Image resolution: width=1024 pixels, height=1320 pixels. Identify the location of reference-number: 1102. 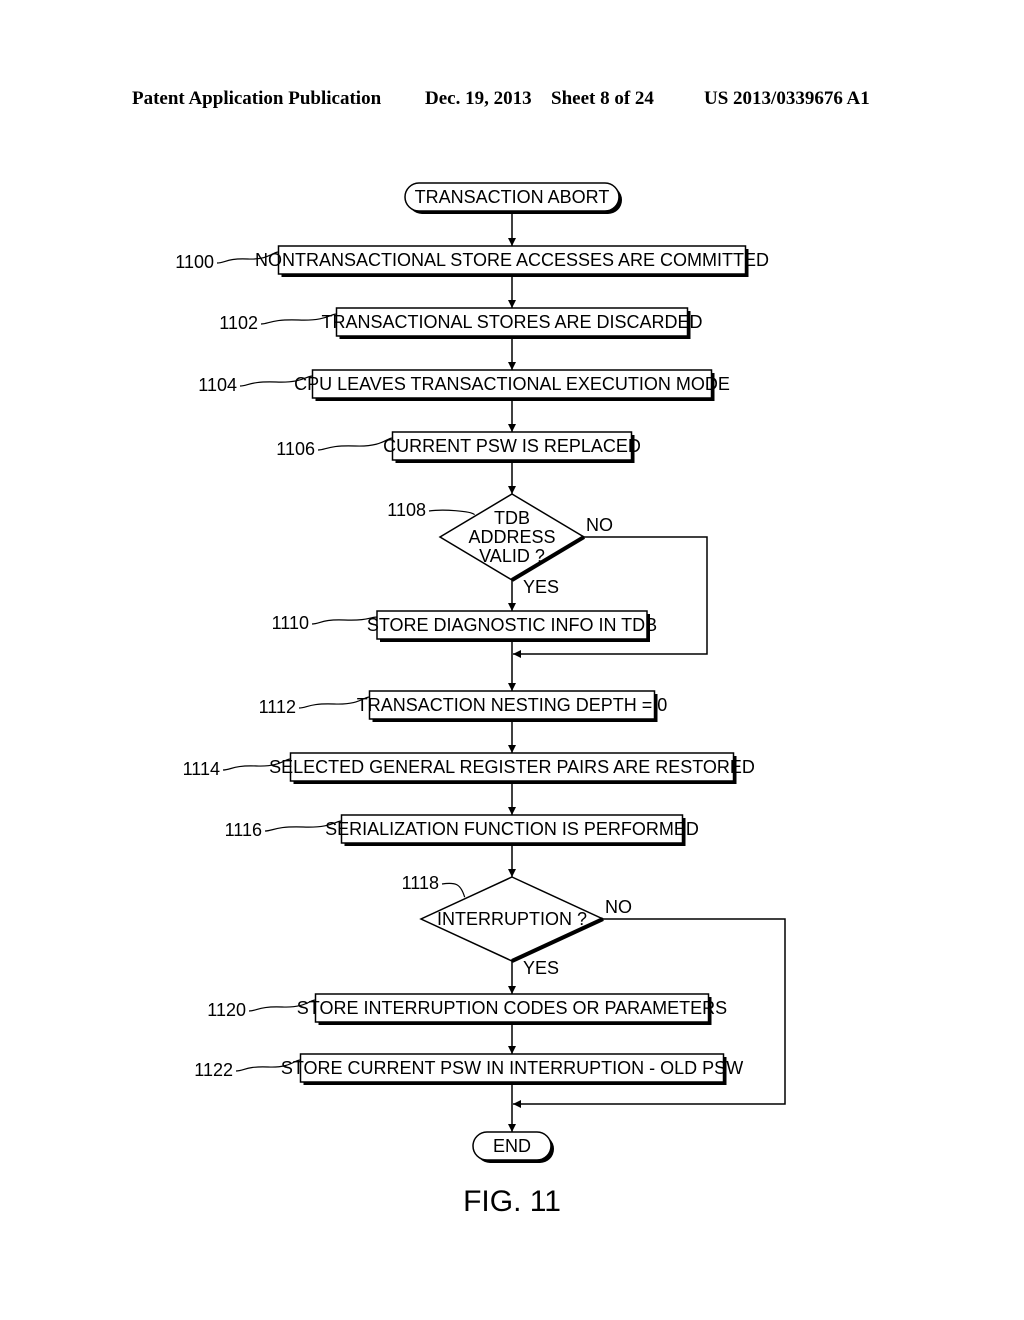
(238, 323).